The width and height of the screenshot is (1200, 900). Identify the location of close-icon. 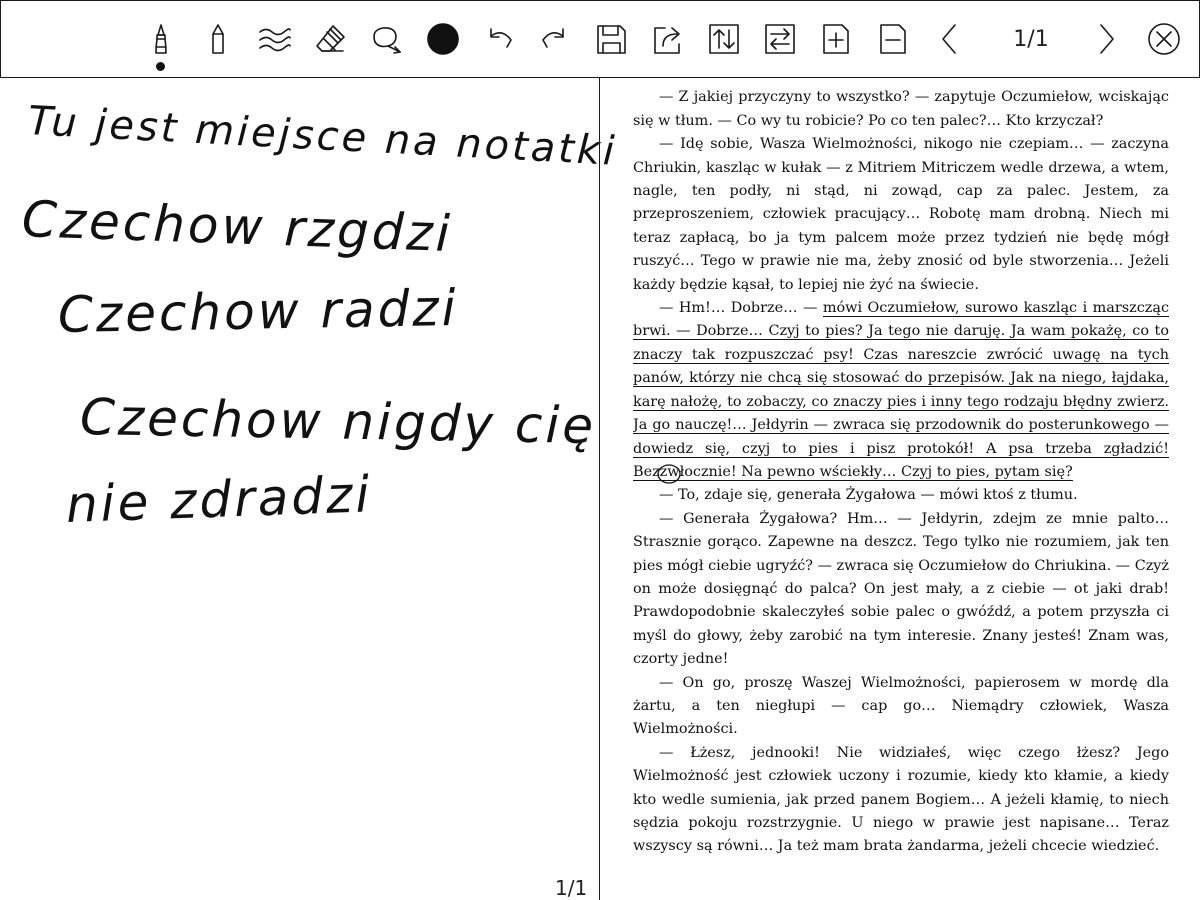
(1164, 39).